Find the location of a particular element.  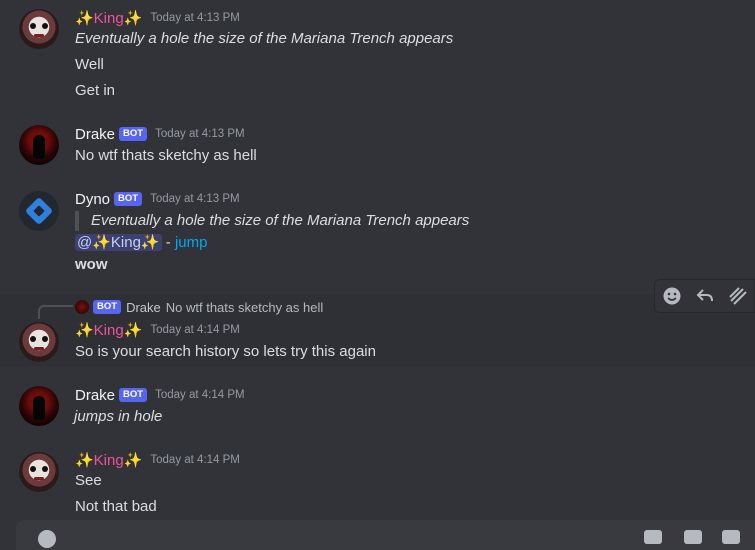

create-thread-icon is located at coordinates (738, 296).